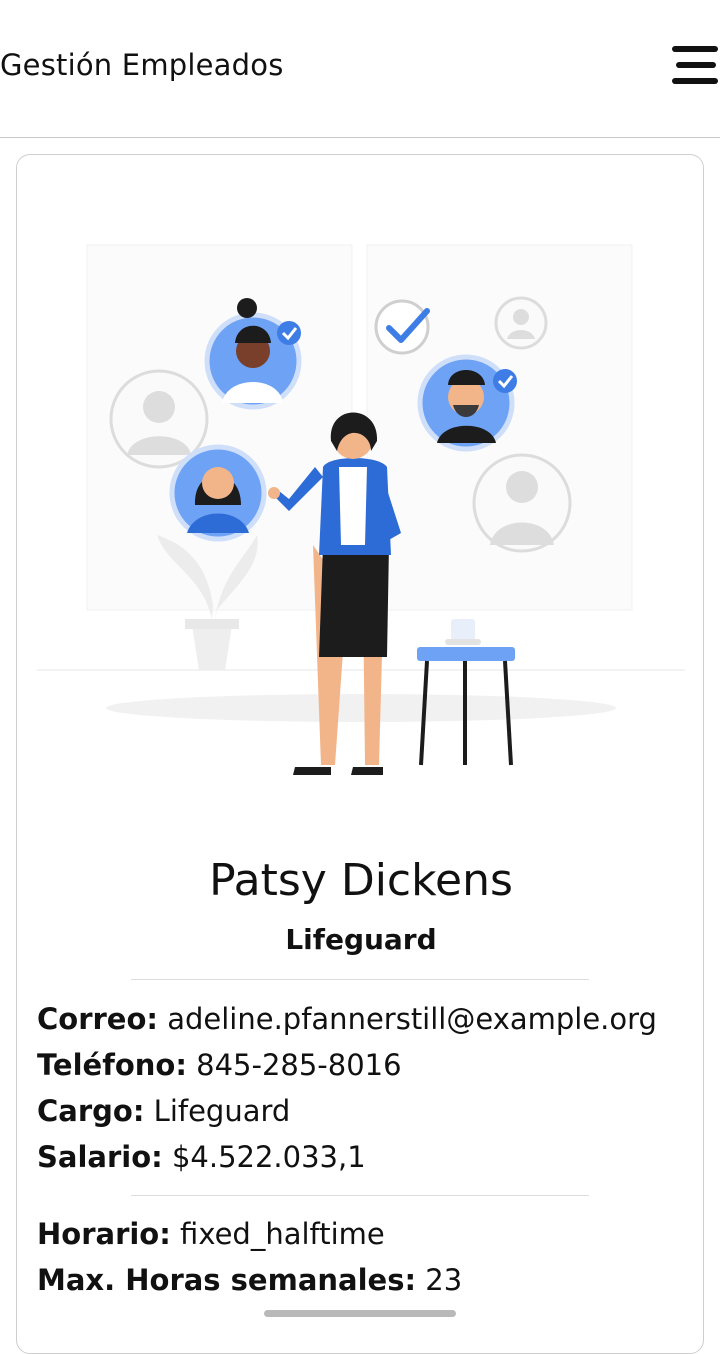 The image size is (720, 1354). Describe the element at coordinates (100, 1157) in the screenshot. I see `detail-label: Salario:` at that location.